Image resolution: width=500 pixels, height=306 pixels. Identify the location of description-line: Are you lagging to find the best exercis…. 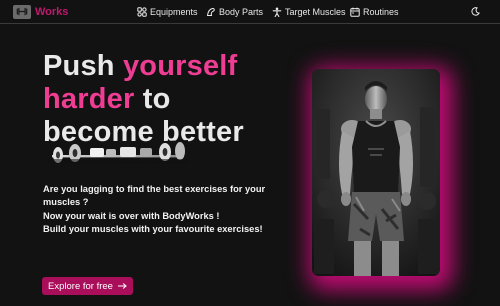
(154, 189).